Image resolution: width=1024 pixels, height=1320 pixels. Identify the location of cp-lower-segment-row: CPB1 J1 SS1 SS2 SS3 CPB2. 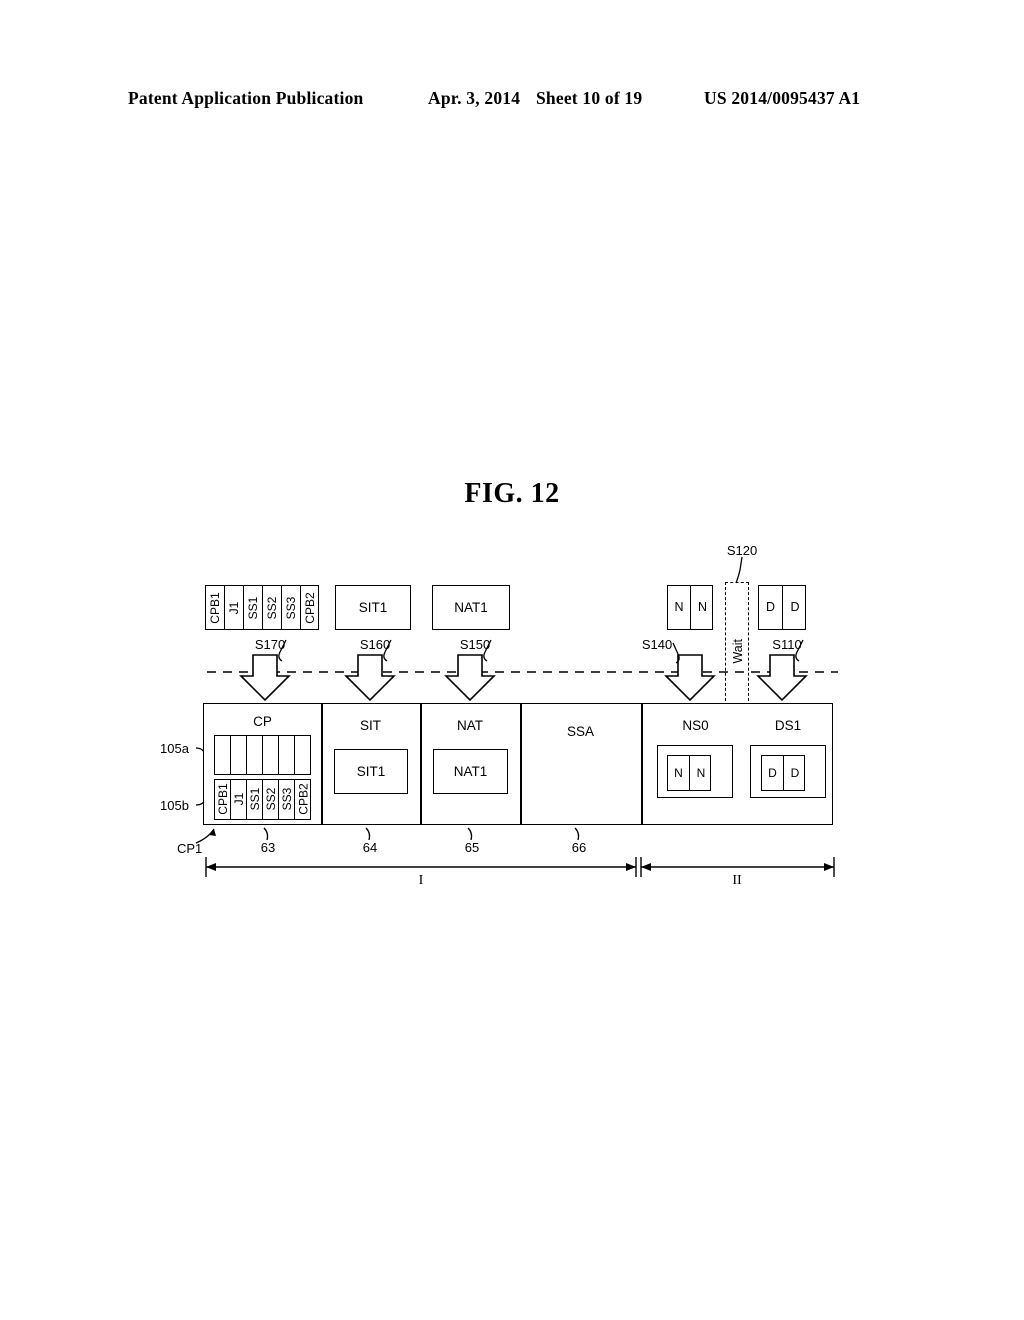
(262, 799).